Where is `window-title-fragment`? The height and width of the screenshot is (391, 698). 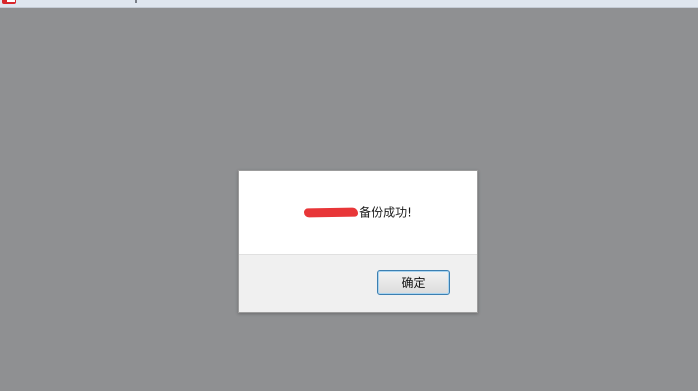
window-title-fragment is located at coordinates (136, 1).